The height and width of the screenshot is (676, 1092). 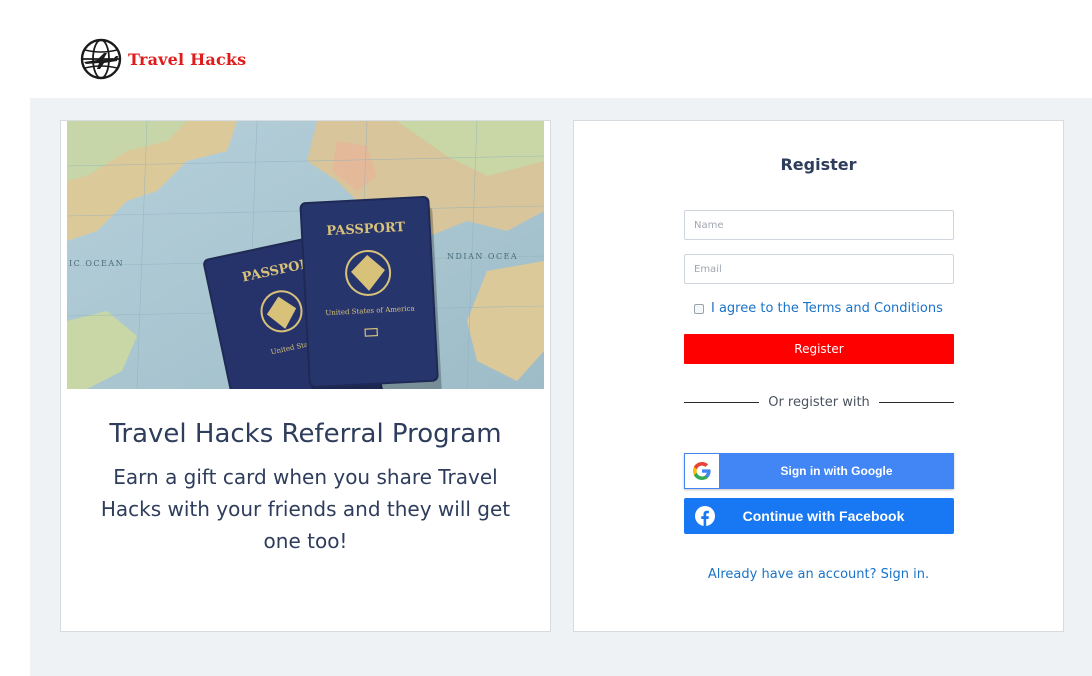 What do you see at coordinates (722, 402) in the screenshot?
I see `divider-line-left` at bounding box center [722, 402].